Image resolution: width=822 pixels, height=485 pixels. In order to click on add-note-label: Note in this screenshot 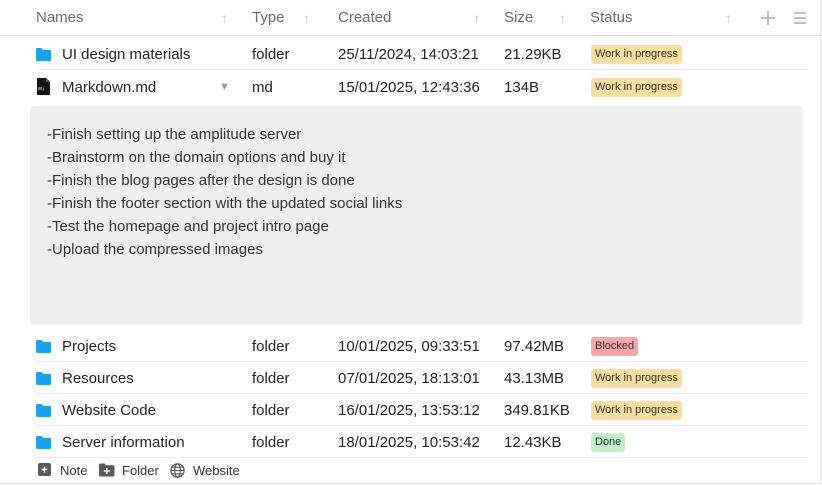, I will do `click(74, 470)`.